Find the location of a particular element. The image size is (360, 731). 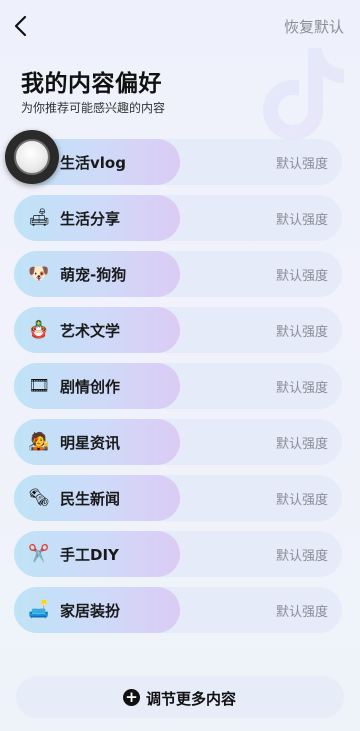

category-label: 萌宠-狗狗 is located at coordinates (93, 275).